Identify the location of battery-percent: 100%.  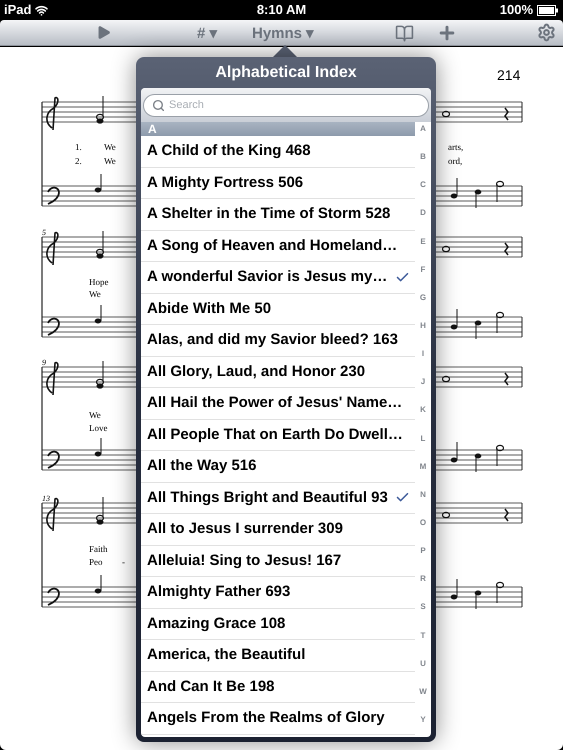
(516, 10).